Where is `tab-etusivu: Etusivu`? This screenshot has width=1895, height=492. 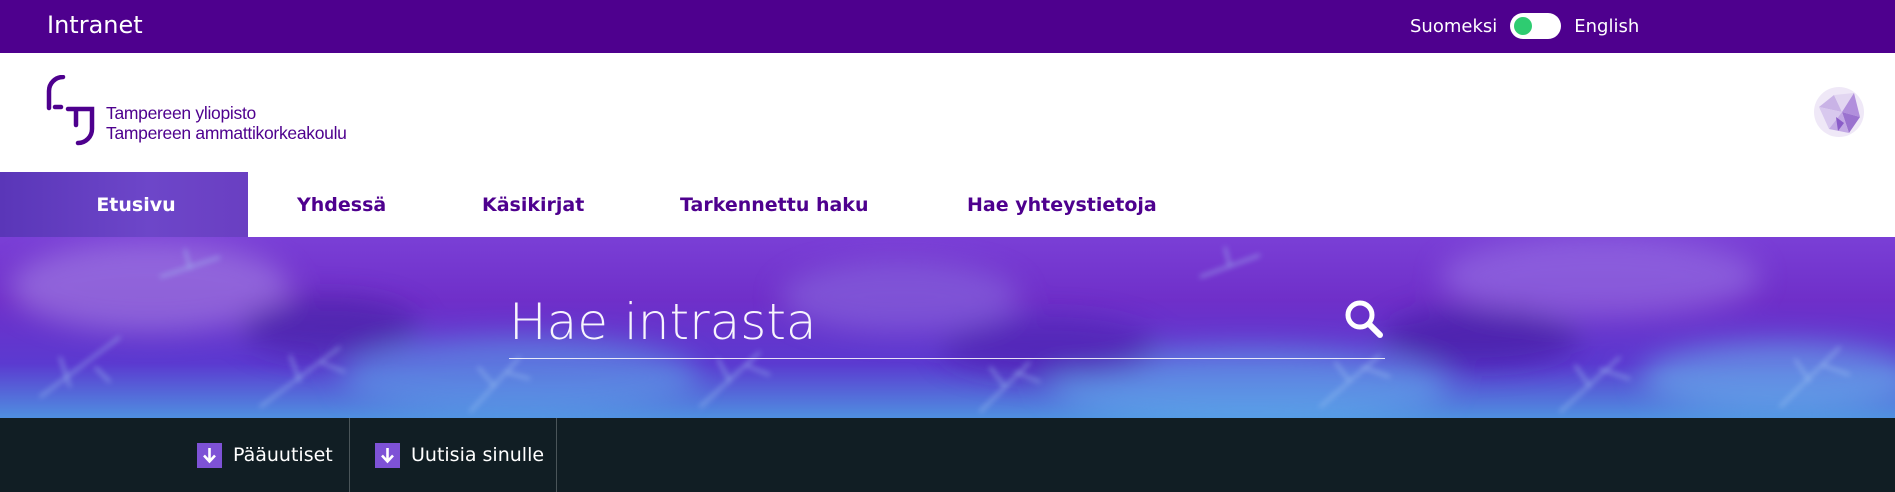 tab-etusivu: Etusivu is located at coordinates (124, 204).